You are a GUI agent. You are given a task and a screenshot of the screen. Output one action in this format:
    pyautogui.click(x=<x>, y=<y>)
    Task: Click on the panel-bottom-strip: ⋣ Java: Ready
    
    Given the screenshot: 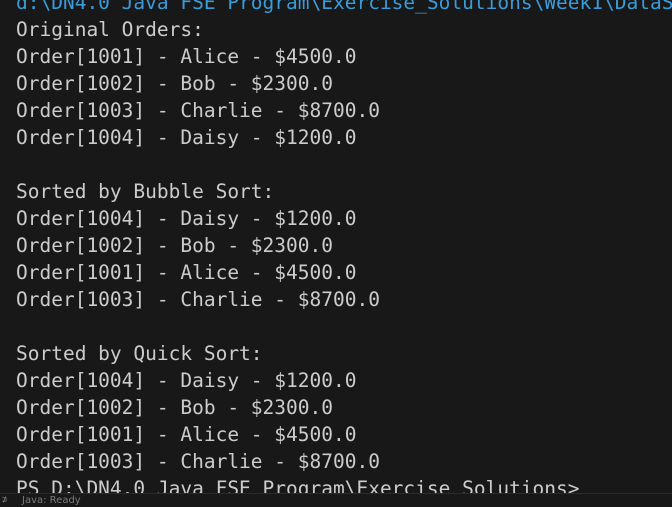 What is the action you would take?
    pyautogui.click(x=336, y=500)
    